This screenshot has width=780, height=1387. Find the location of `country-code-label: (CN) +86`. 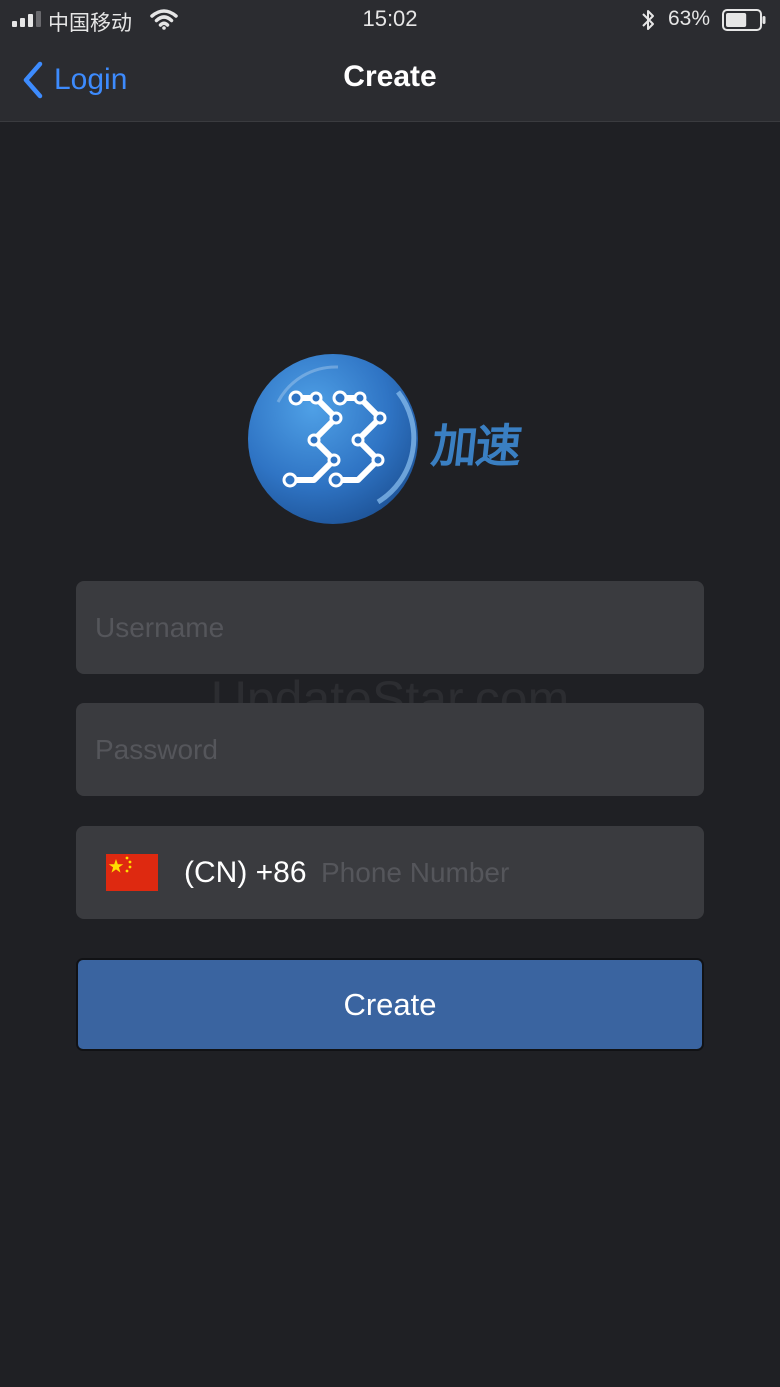

country-code-label: (CN) +86 is located at coordinates (245, 873).